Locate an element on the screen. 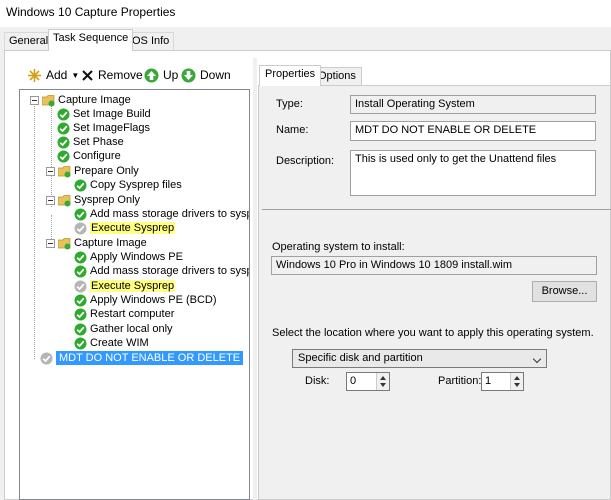 The height and width of the screenshot is (500, 611). pane-splitter is located at coordinates (255, 279).